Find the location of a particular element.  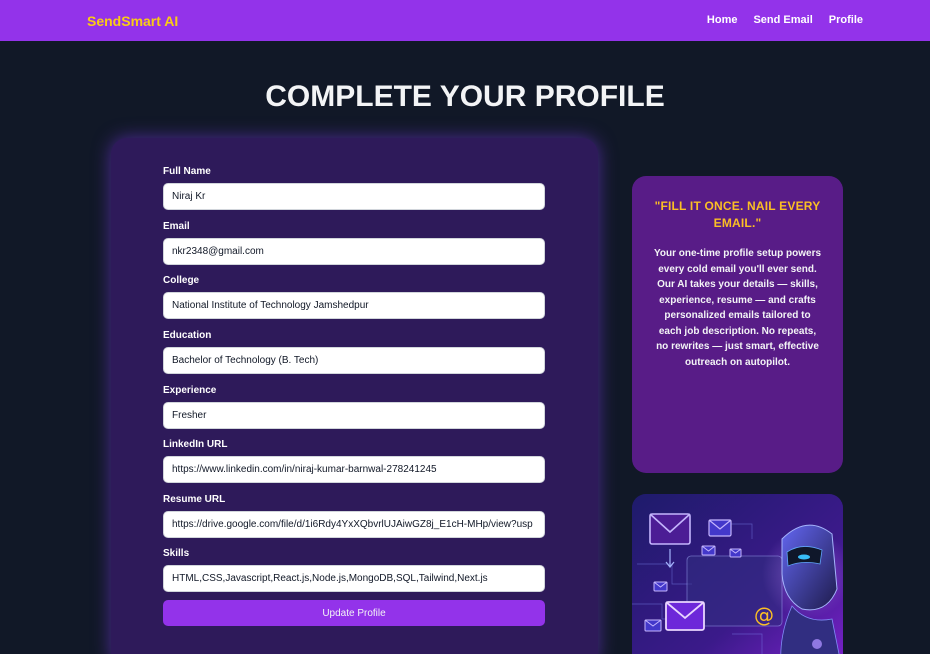

illustration-svg: @ is located at coordinates (737, 574).